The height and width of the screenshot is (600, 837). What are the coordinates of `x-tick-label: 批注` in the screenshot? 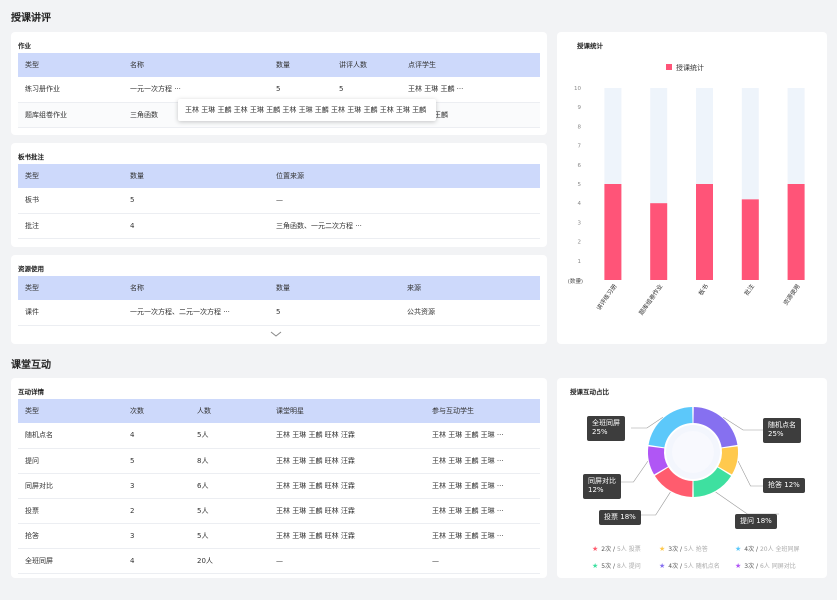 It's located at (748, 290).